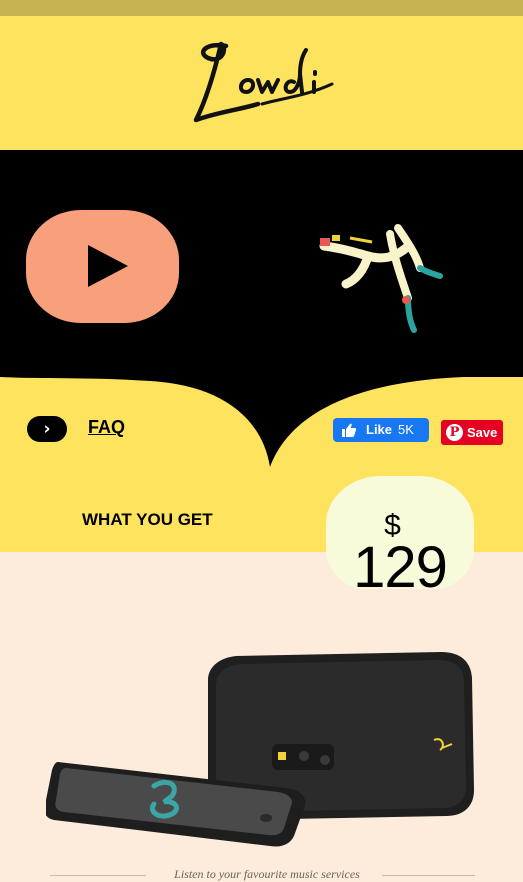 This screenshot has width=523, height=882. I want to click on faq-link: FAQ, so click(106, 427).